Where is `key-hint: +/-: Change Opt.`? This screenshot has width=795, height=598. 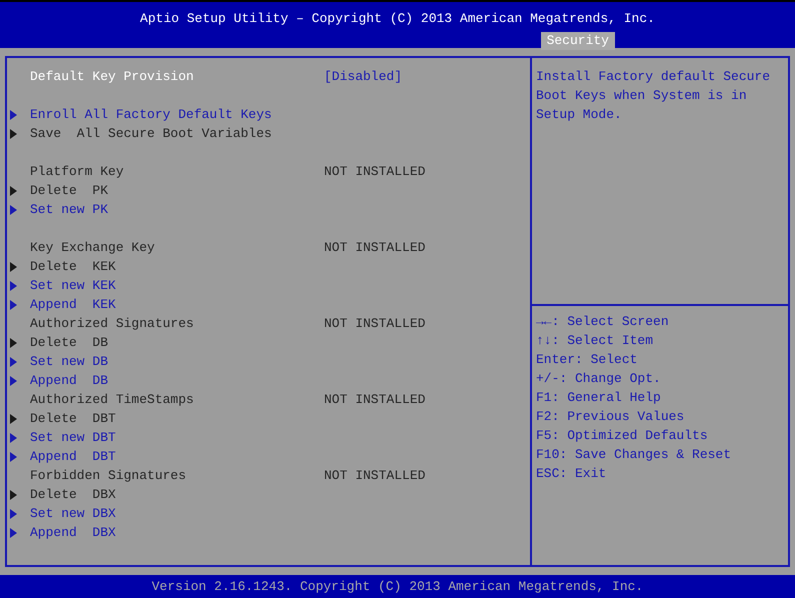 key-hint: +/-: Change Opt. is located at coordinates (599, 379).